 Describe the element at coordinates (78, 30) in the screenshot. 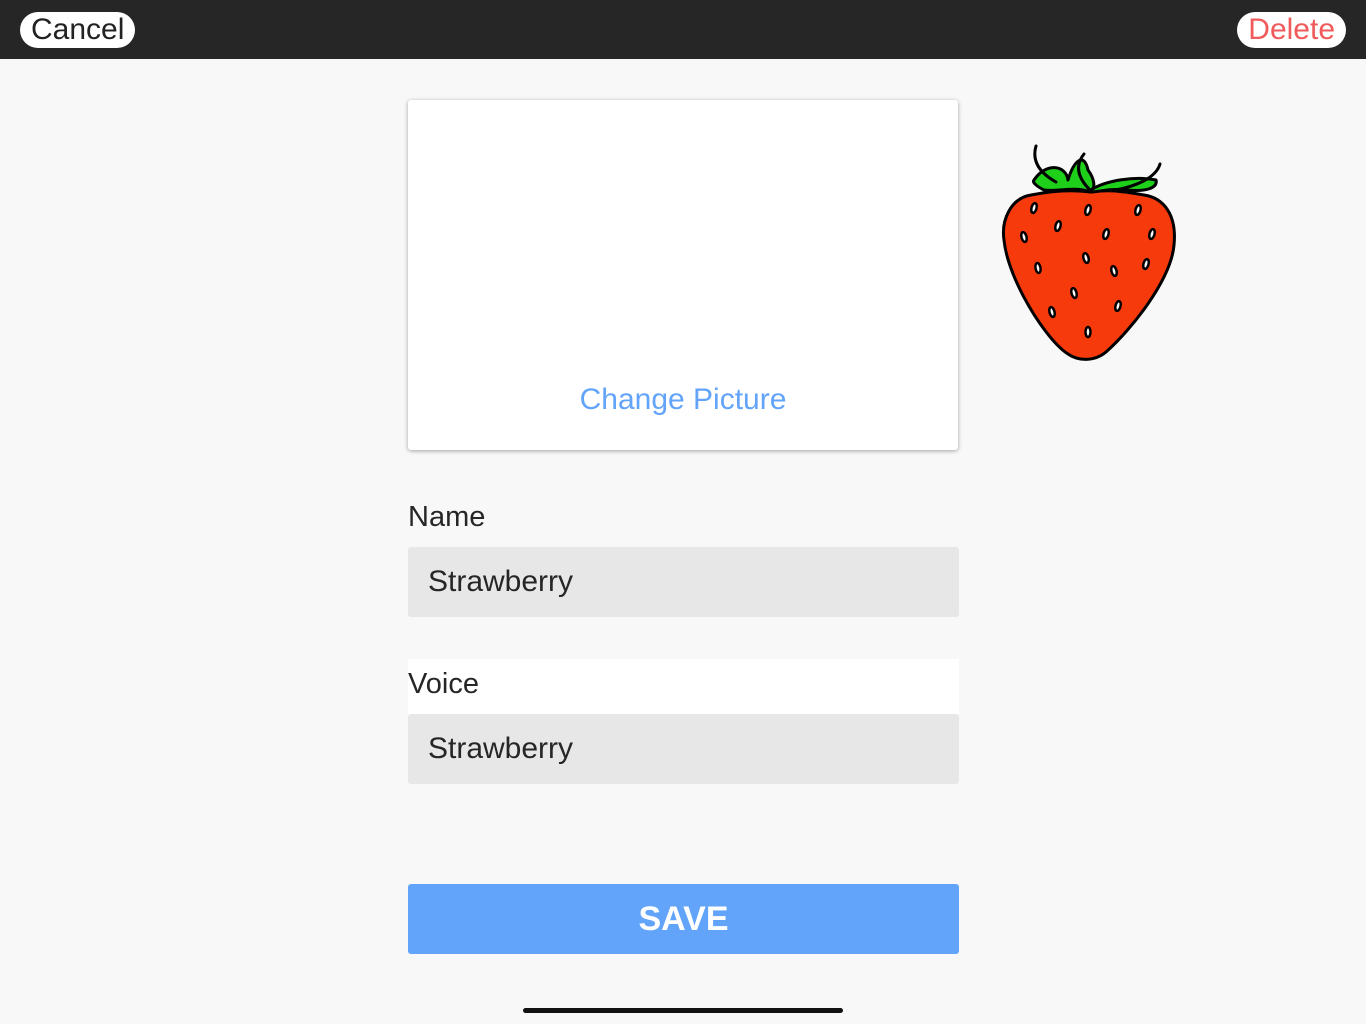

I see `cancel-button: Cancel` at that location.